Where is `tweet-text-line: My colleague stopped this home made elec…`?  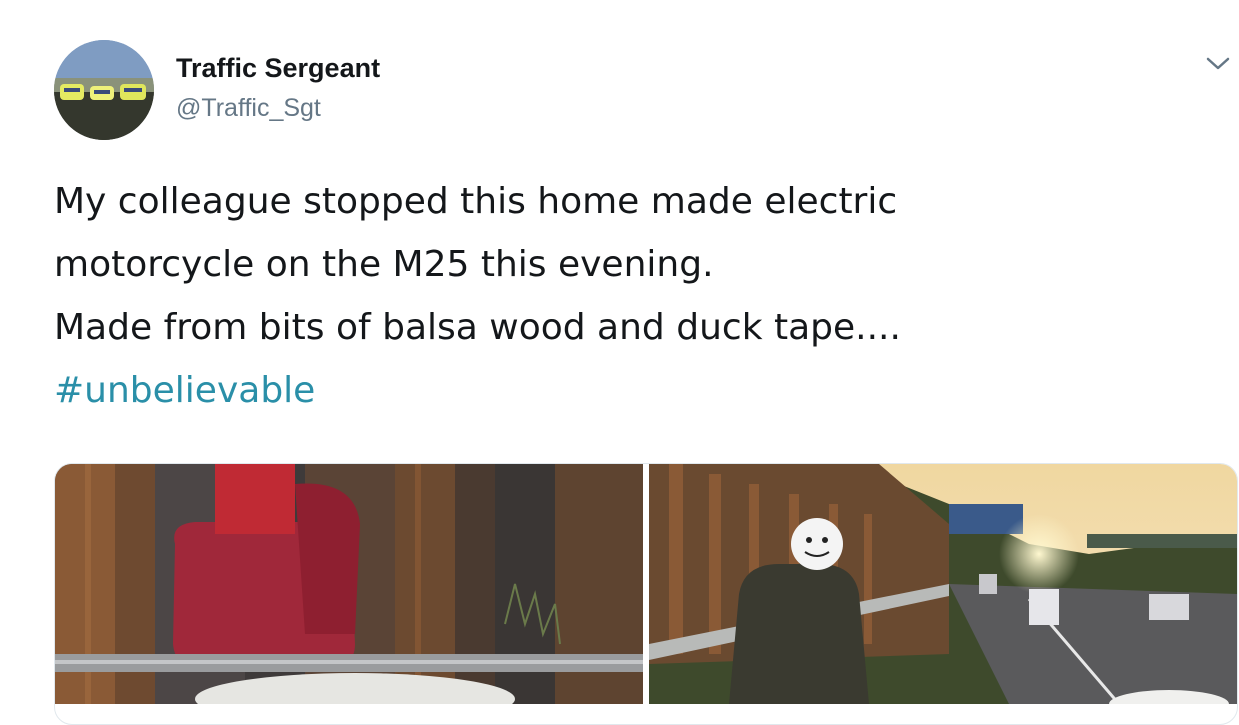 tweet-text-line: My colleague stopped this home made elec… is located at coordinates (476, 201).